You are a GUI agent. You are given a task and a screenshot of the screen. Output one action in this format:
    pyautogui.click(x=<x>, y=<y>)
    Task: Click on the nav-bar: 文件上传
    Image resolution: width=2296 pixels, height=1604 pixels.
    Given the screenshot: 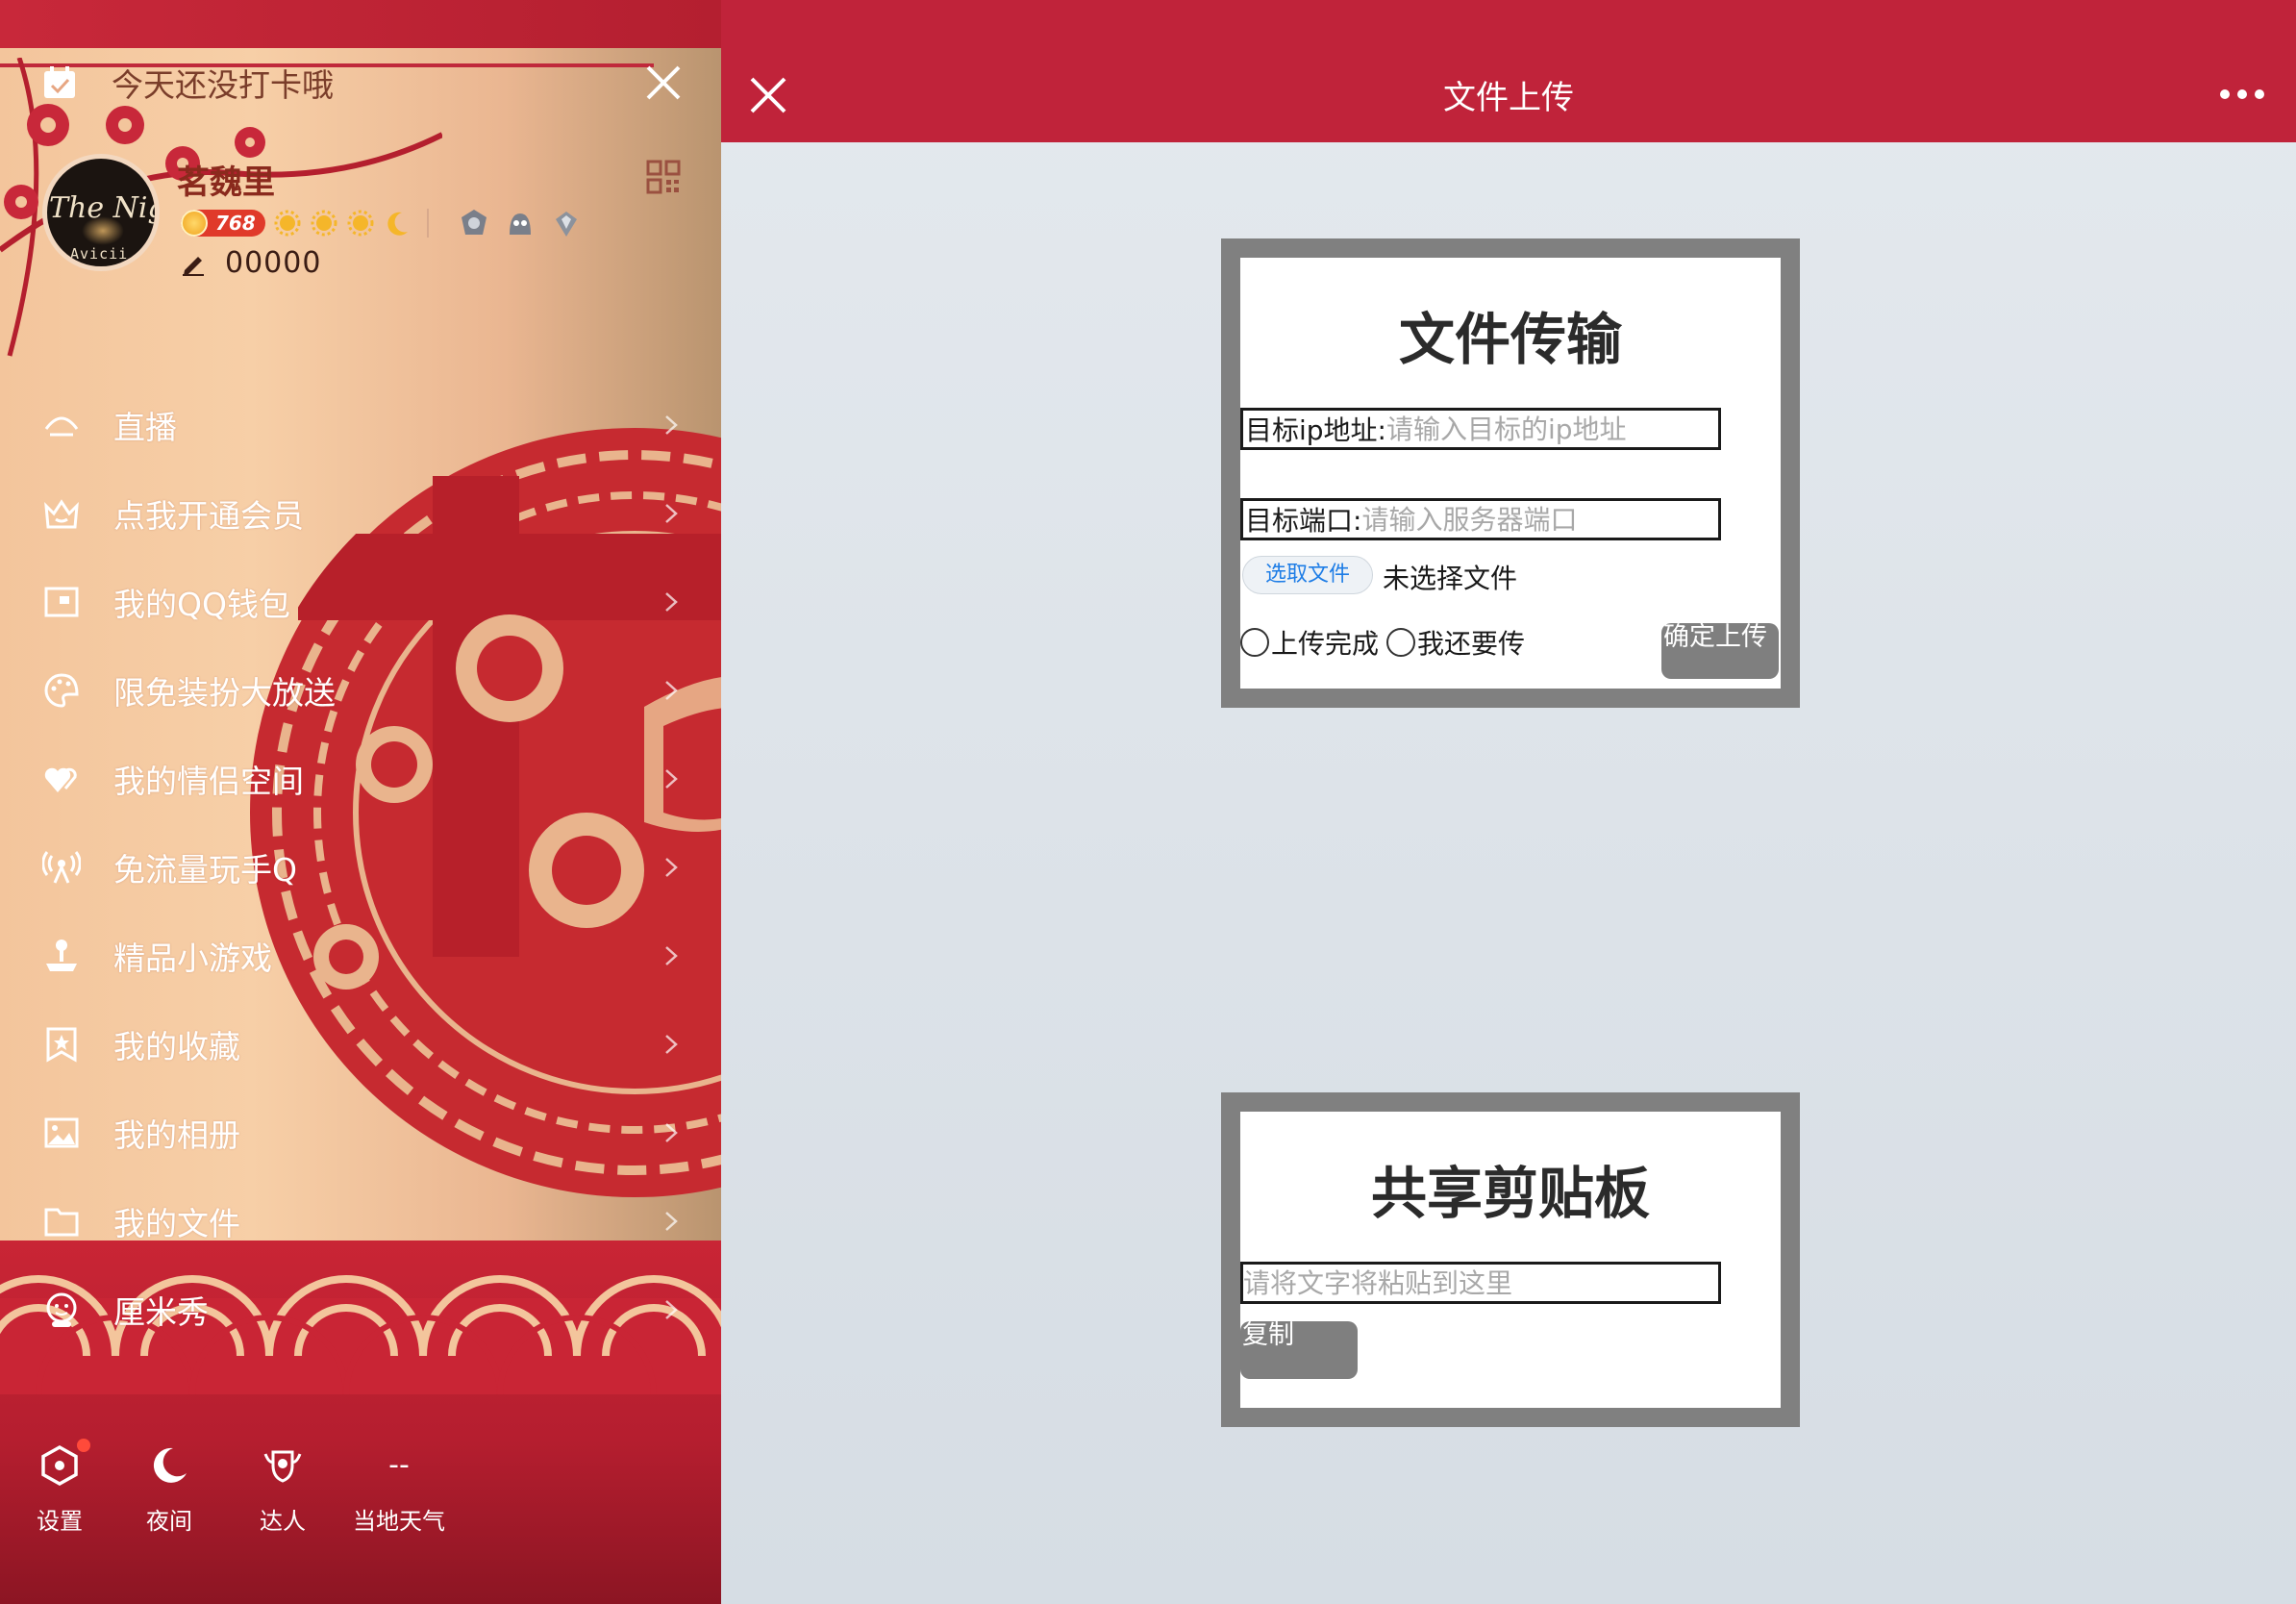 What is the action you would take?
    pyautogui.click(x=1508, y=71)
    